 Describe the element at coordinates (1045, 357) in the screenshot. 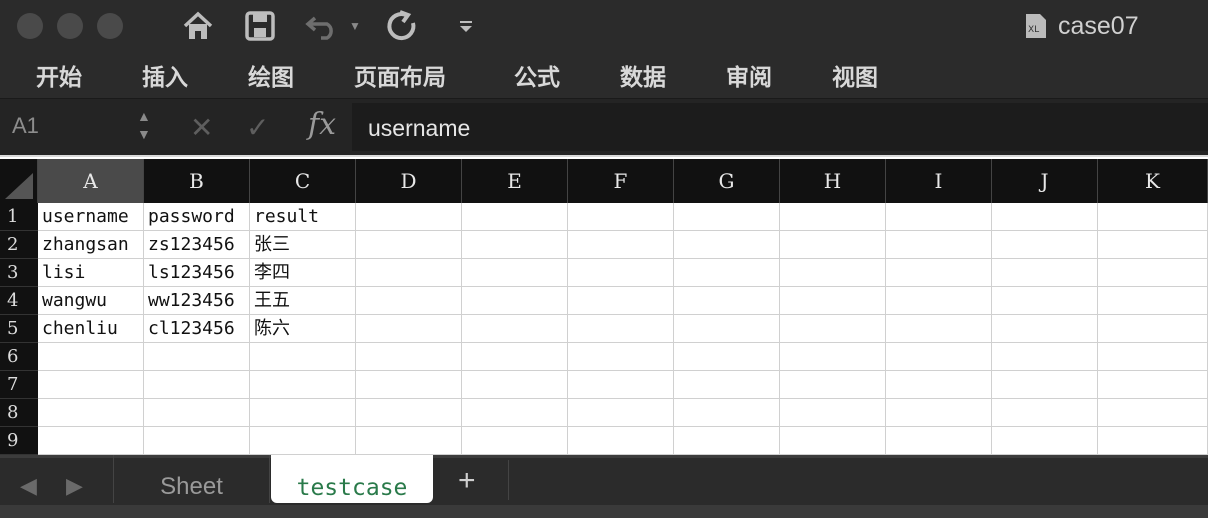

I see `cell-j6` at that location.